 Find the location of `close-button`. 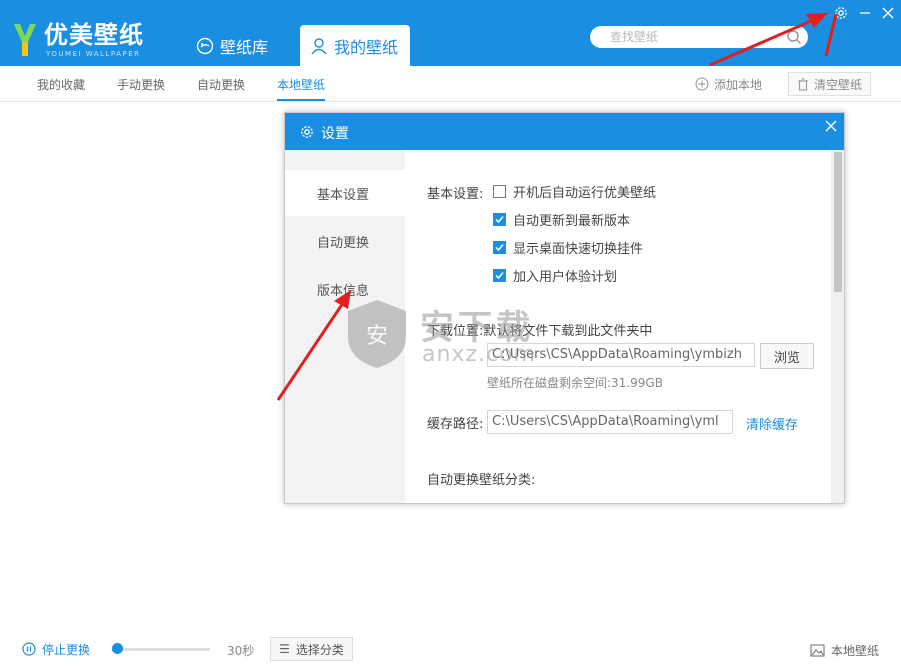

close-button is located at coordinates (888, 13).